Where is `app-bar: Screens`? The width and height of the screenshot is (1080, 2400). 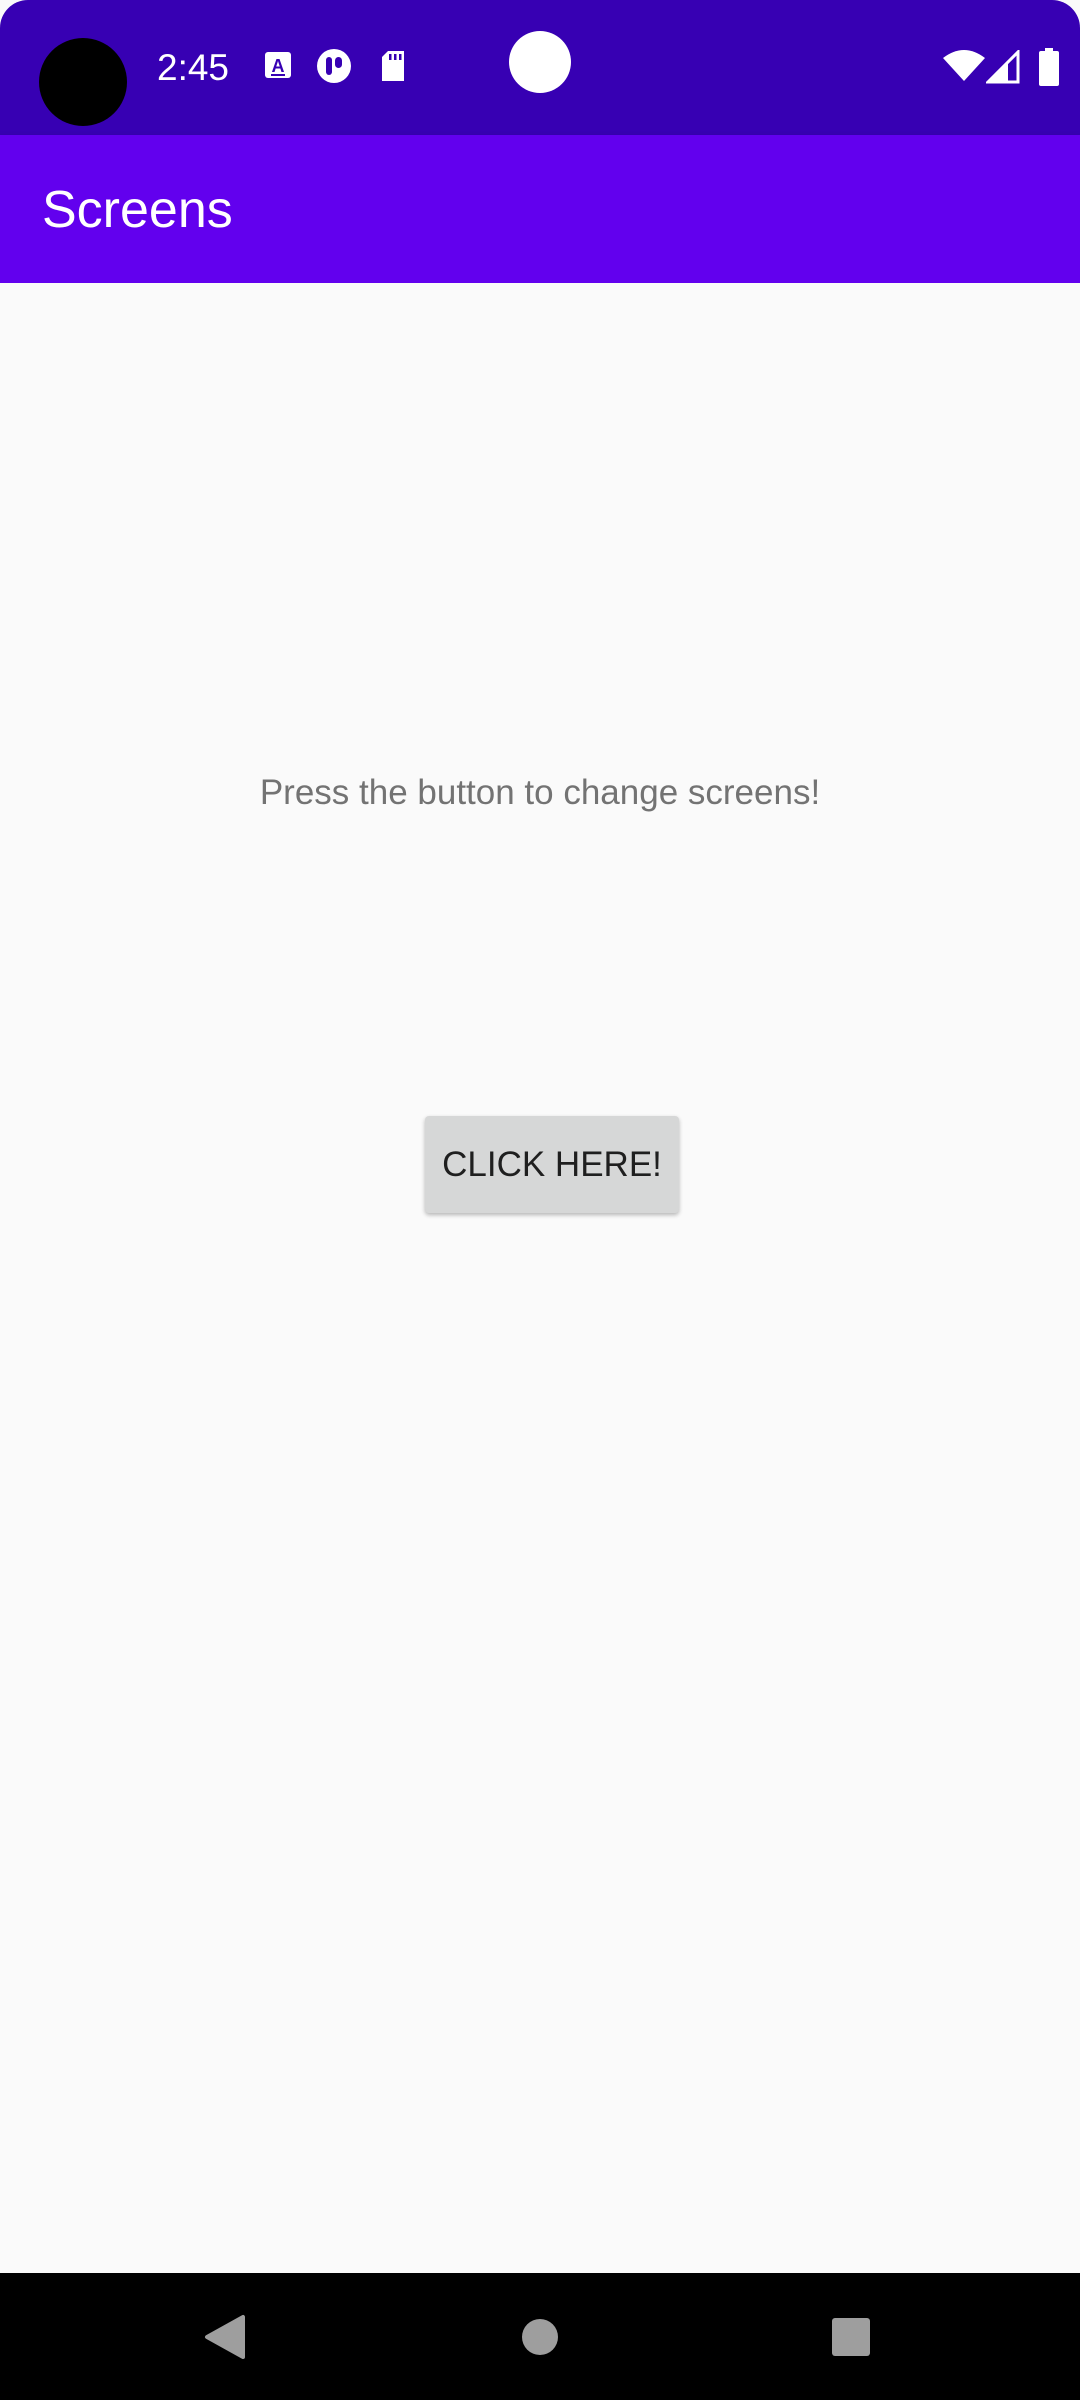
app-bar: Screens is located at coordinates (540, 209).